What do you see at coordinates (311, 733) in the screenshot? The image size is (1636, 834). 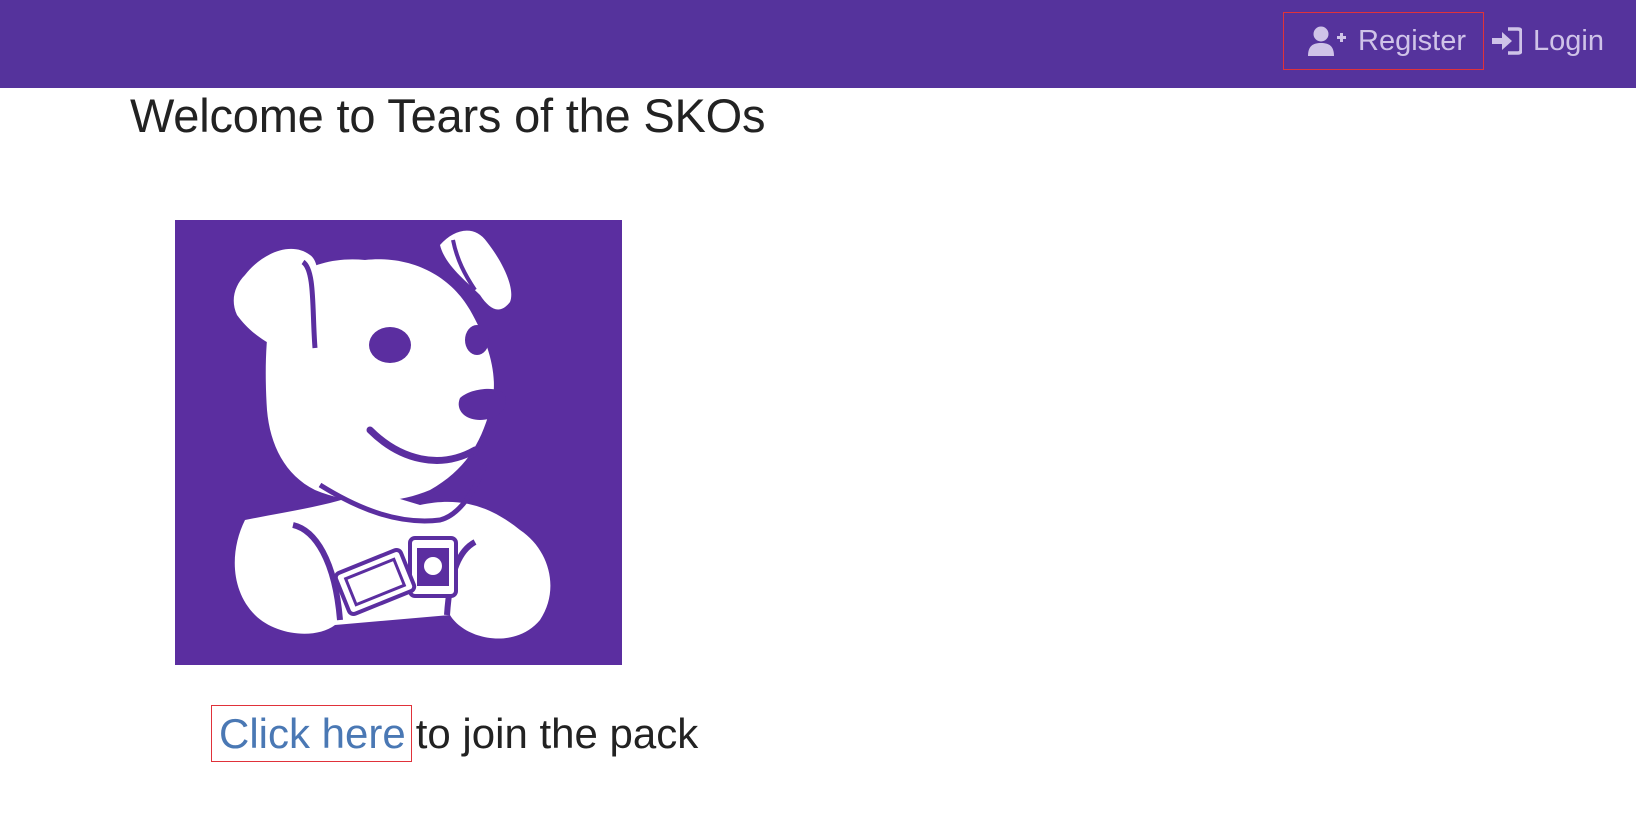 I see `join-link: Click here` at bounding box center [311, 733].